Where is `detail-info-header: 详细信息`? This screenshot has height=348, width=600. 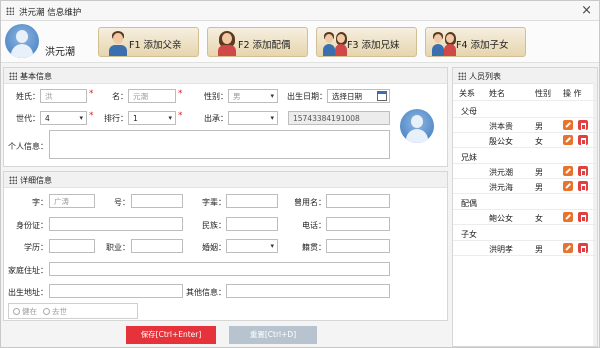
detail-info-header: 详细信息 is located at coordinates (225, 180).